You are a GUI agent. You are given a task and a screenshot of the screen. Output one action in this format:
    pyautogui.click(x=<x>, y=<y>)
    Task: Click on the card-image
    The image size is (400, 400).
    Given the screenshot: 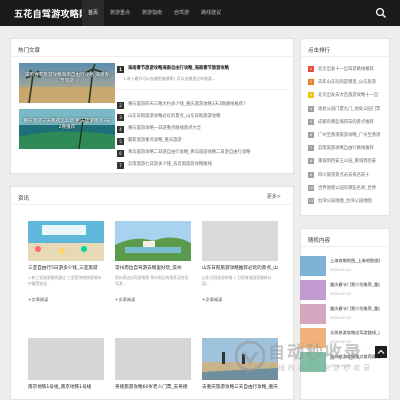 What is the action you would take?
    pyautogui.click(x=153, y=241)
    